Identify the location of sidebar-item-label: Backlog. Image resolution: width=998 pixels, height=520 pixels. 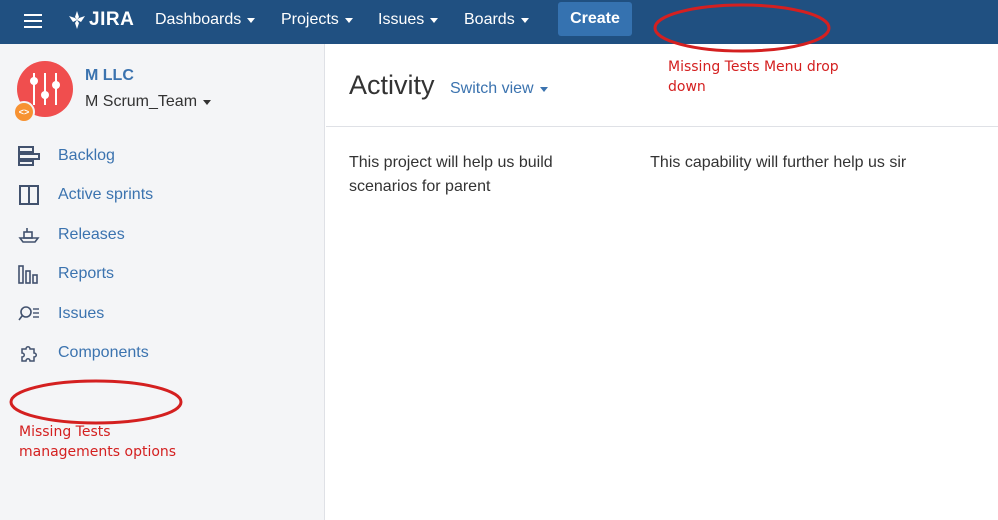
(86, 155).